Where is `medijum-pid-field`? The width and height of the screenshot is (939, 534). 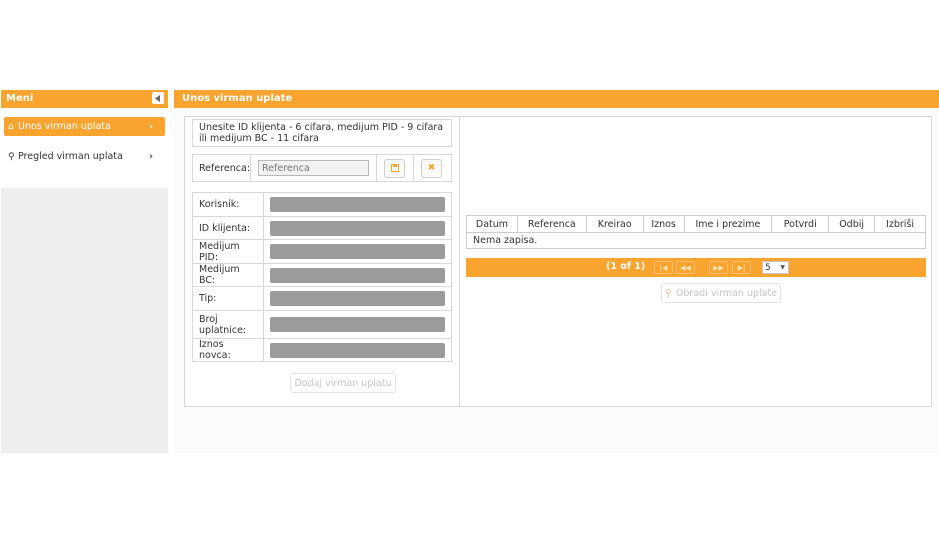
medijum-pid-field is located at coordinates (357, 251).